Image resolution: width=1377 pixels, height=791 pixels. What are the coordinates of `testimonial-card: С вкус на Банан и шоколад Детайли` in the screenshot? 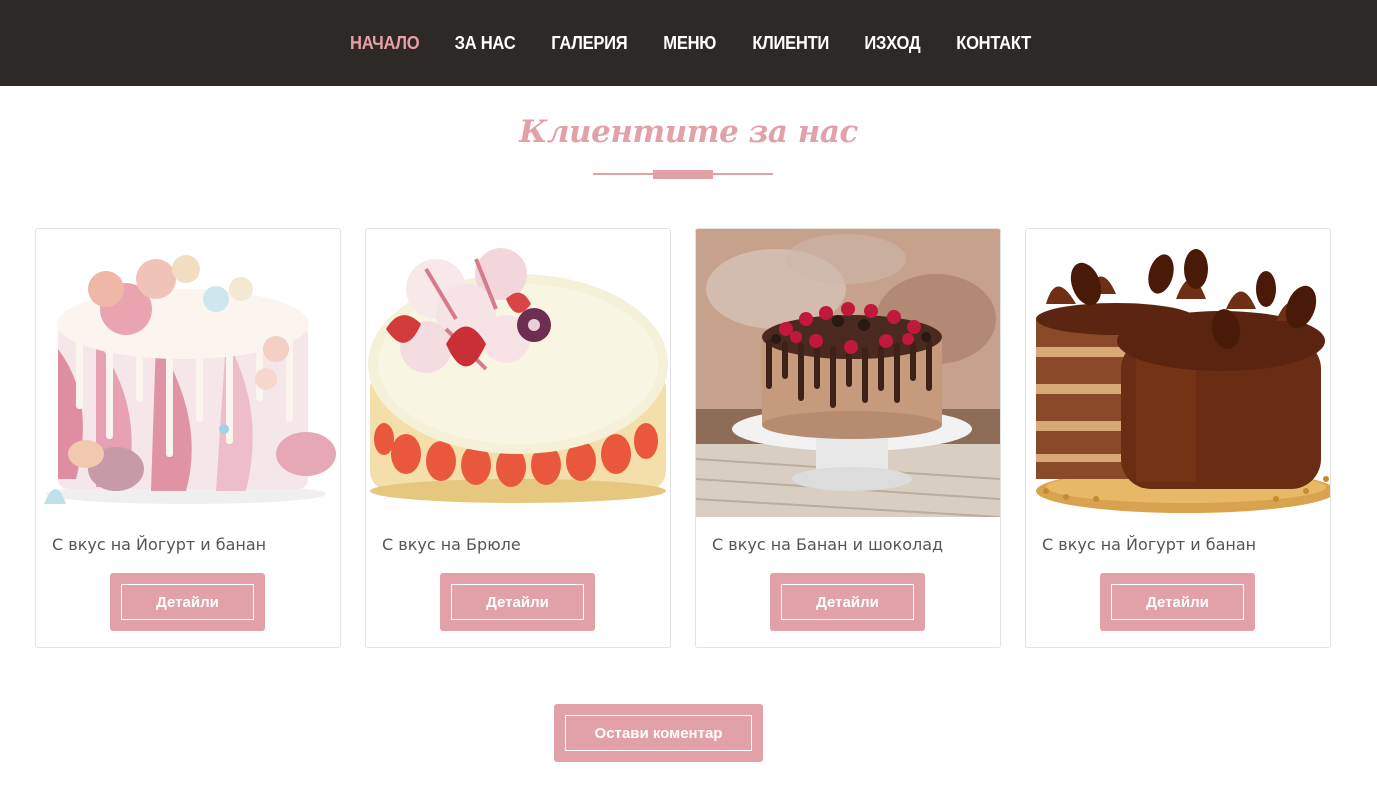 It's located at (848, 438).